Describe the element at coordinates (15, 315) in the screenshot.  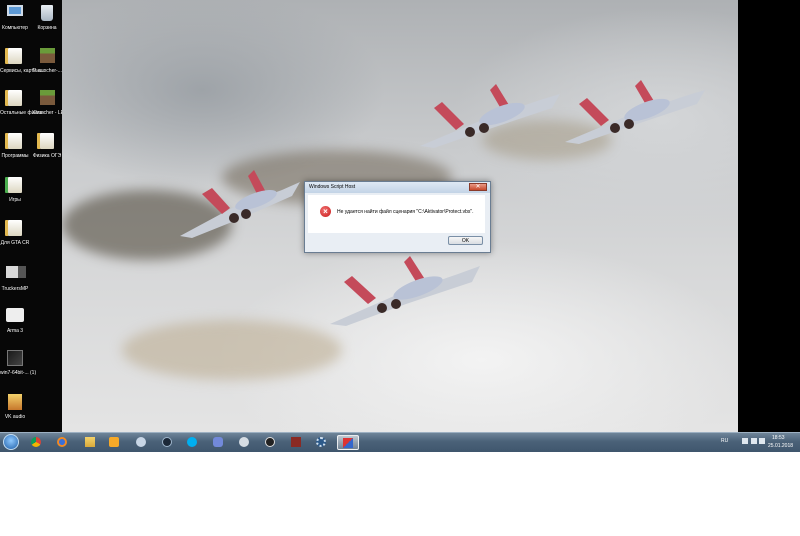
I see `arma-icon` at that location.